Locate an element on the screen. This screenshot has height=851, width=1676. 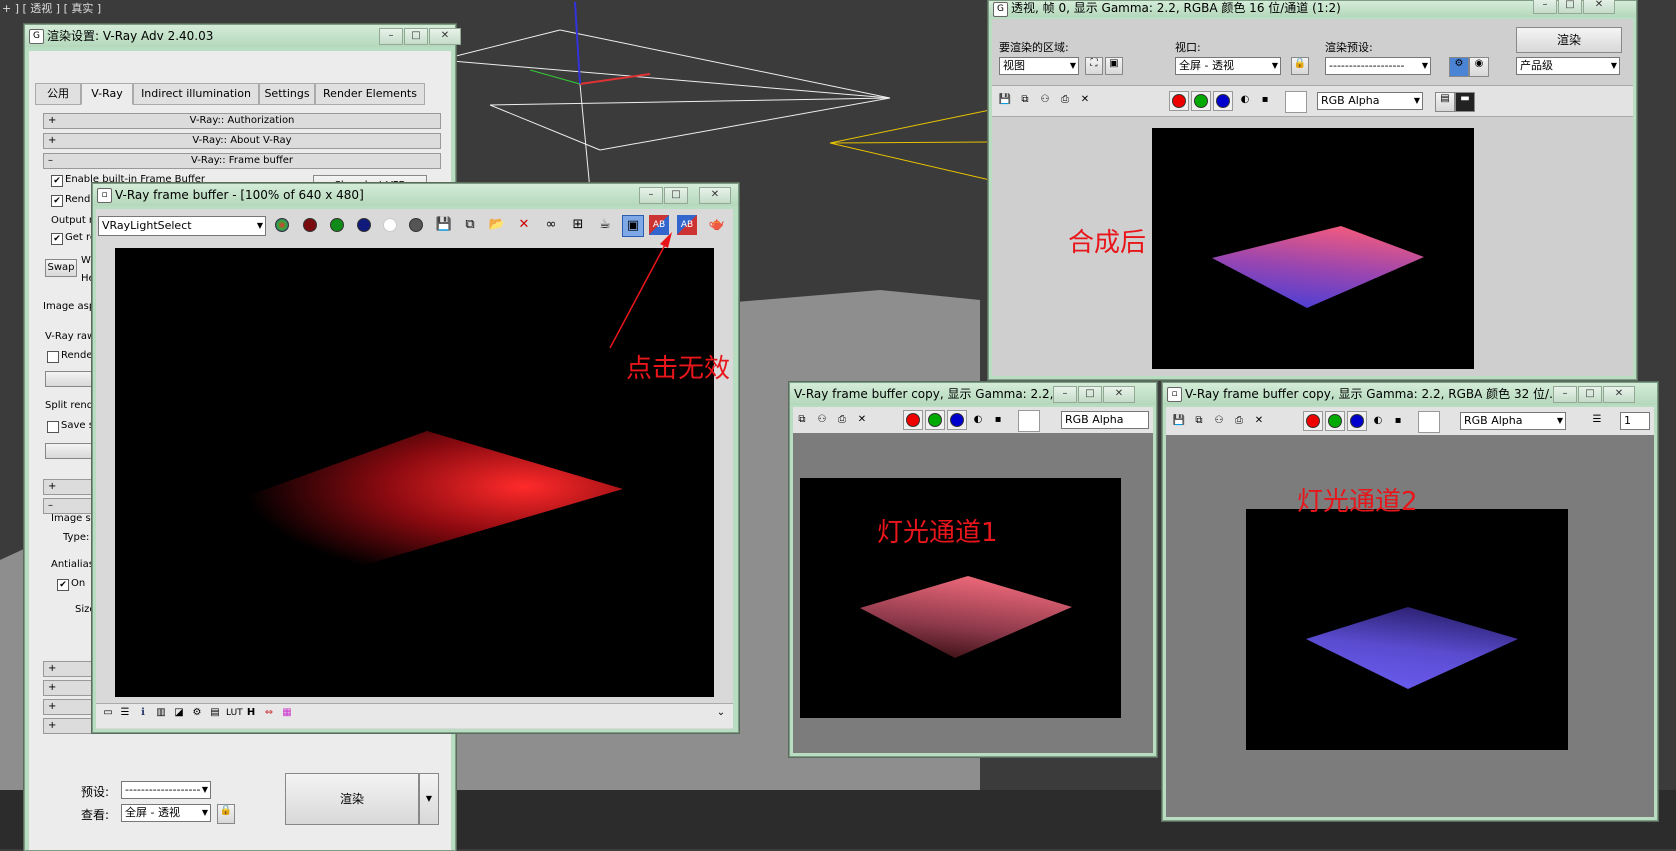
copy1-minimize-button: – is located at coordinates (1065, 394).